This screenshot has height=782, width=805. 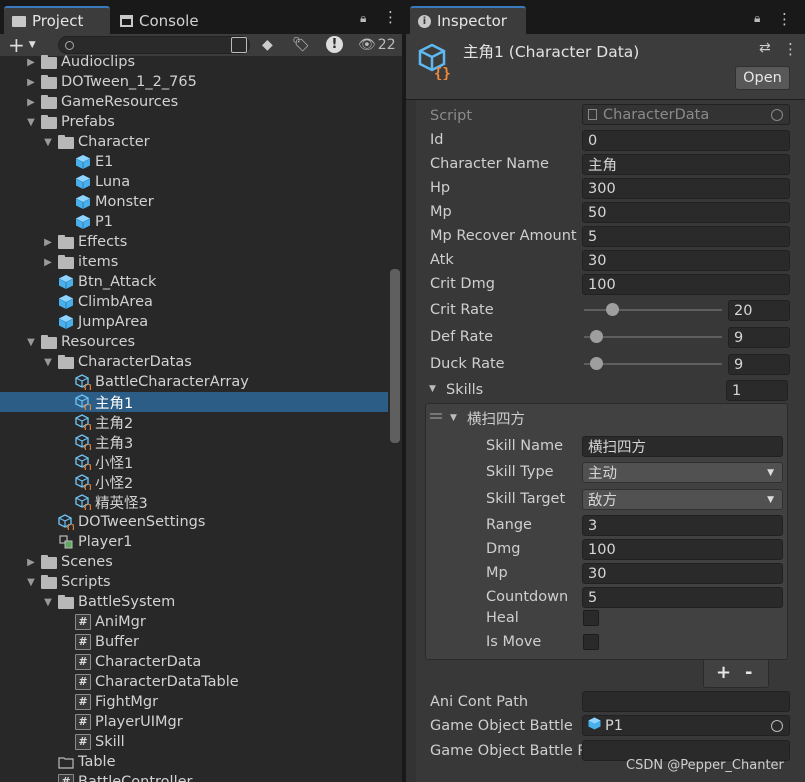 What do you see at coordinates (686, 164) in the screenshot?
I see `field-value: 主角` at bounding box center [686, 164].